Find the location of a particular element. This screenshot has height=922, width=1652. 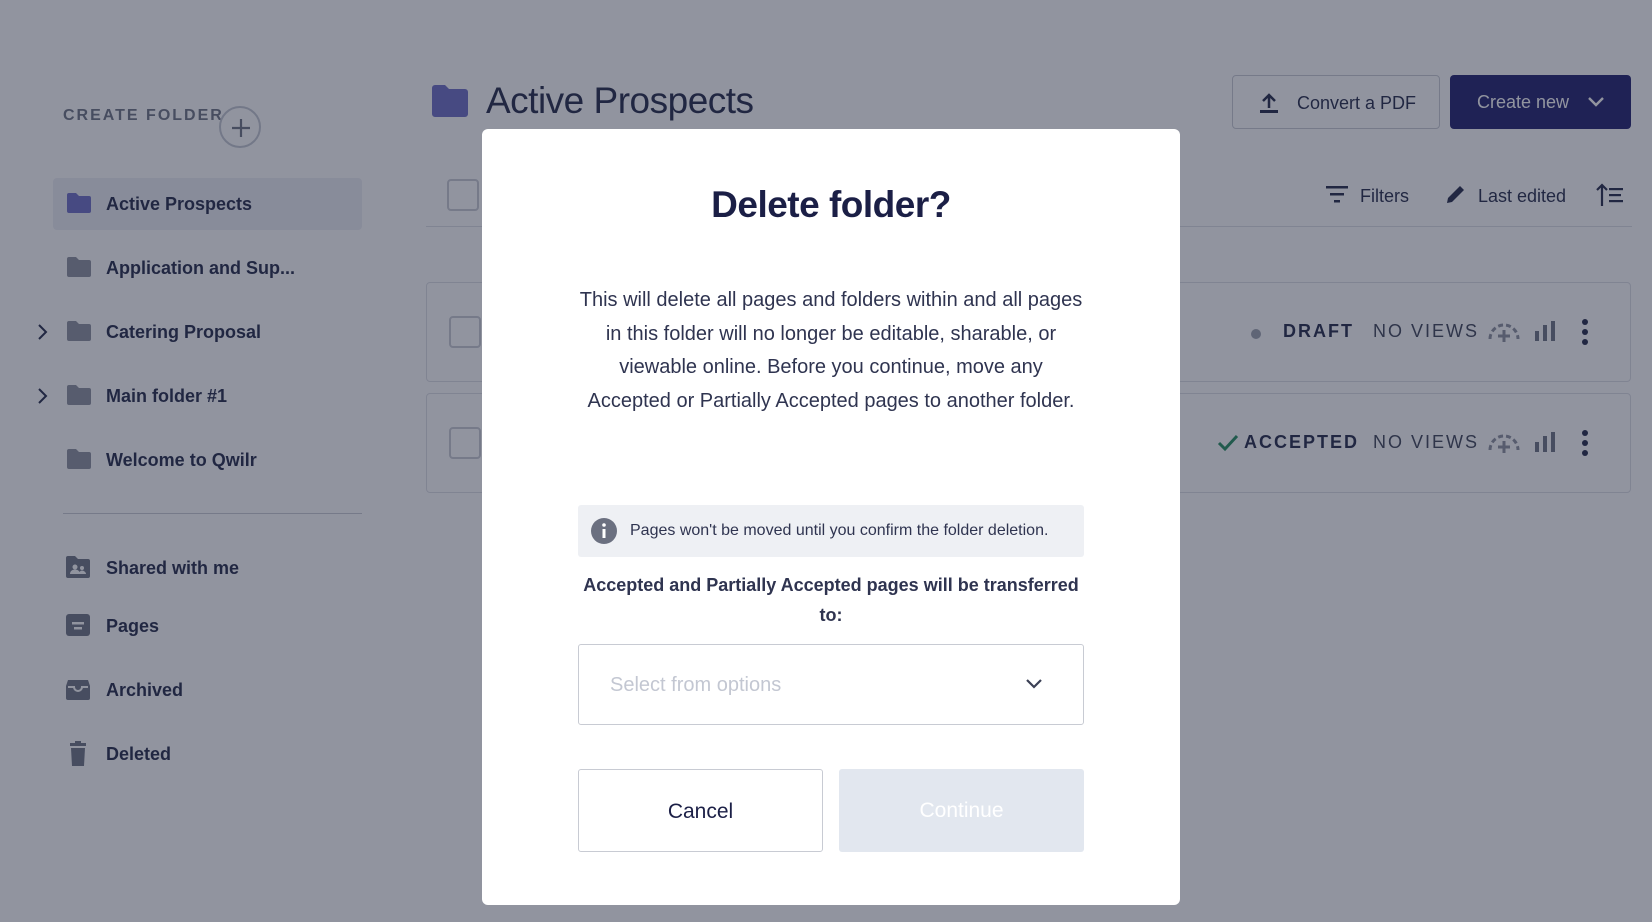

cancel-button: Cancel is located at coordinates (700, 810).